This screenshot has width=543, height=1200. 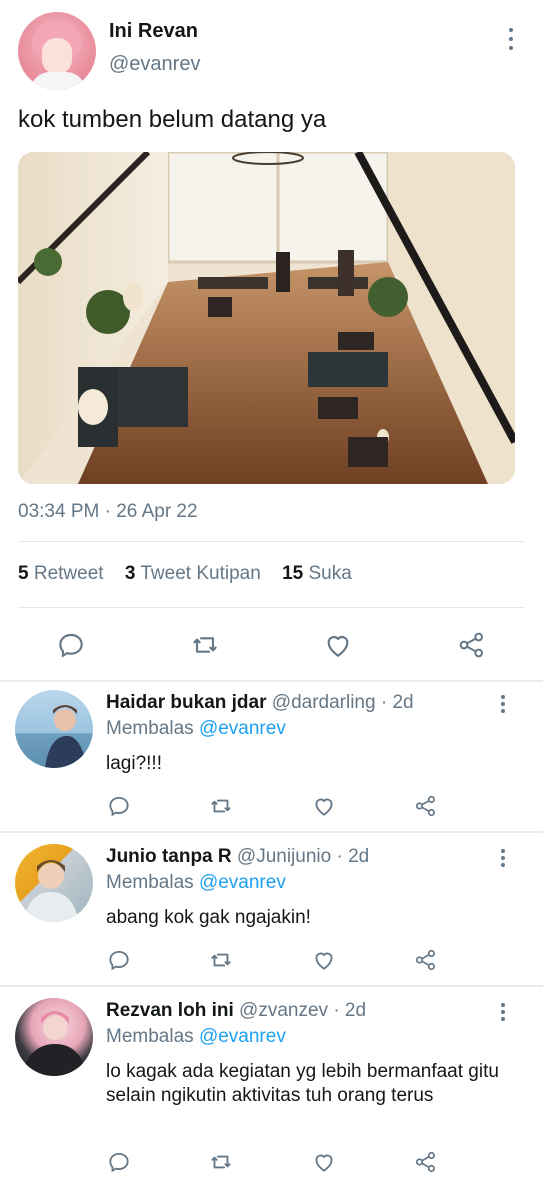 I want to click on display-name: Ini Revan, so click(x=153, y=31).